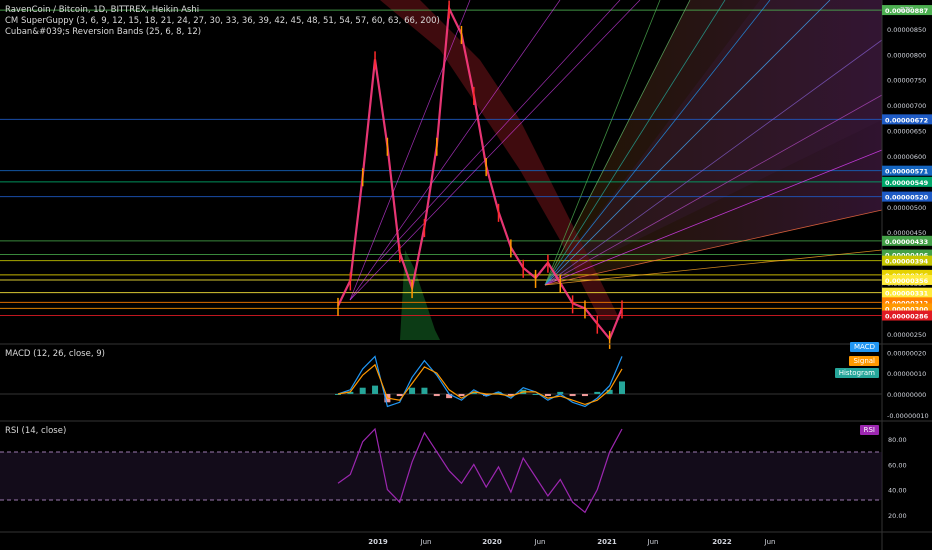  What do you see at coordinates (906, 335) in the screenshot?
I see `price-tick-label: 0.00000250` at bounding box center [906, 335].